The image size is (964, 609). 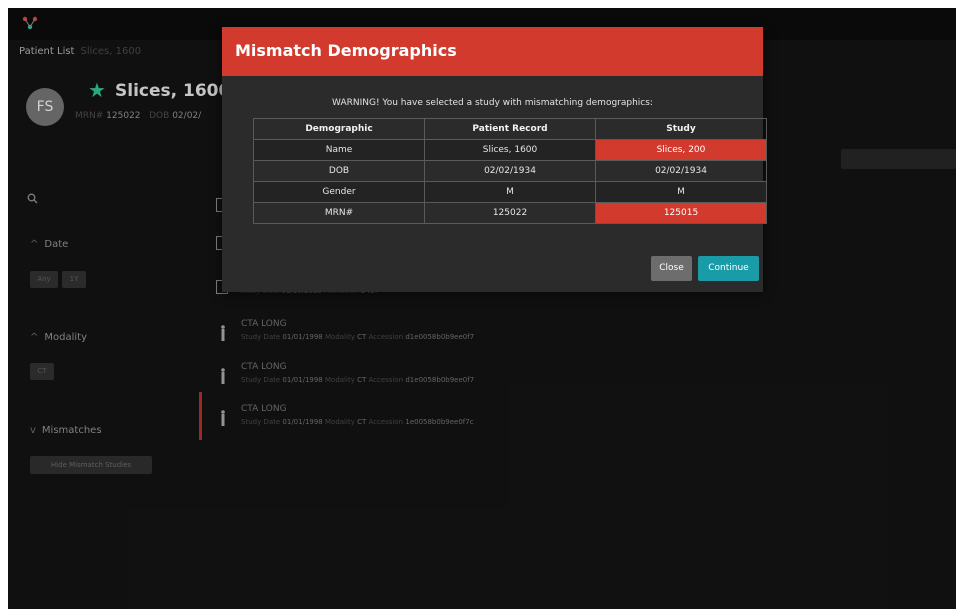 What do you see at coordinates (728, 268) in the screenshot?
I see `continue-button: Continue` at bounding box center [728, 268].